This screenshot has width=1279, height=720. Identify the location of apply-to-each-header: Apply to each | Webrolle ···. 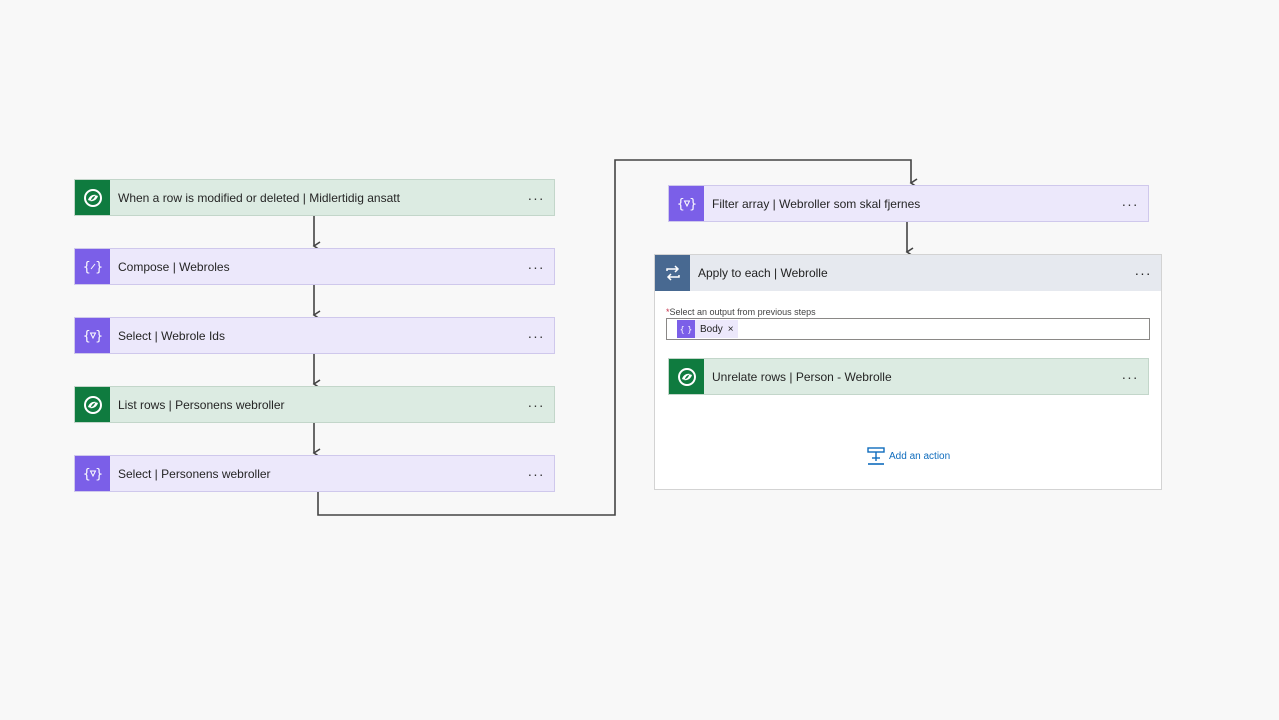
(908, 273).